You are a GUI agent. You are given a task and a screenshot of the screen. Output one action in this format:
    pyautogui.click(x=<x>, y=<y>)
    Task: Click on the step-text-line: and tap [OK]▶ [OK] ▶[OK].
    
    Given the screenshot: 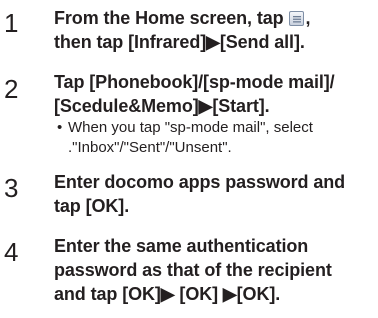 What is the action you would take?
    pyautogui.click(x=167, y=294)
    